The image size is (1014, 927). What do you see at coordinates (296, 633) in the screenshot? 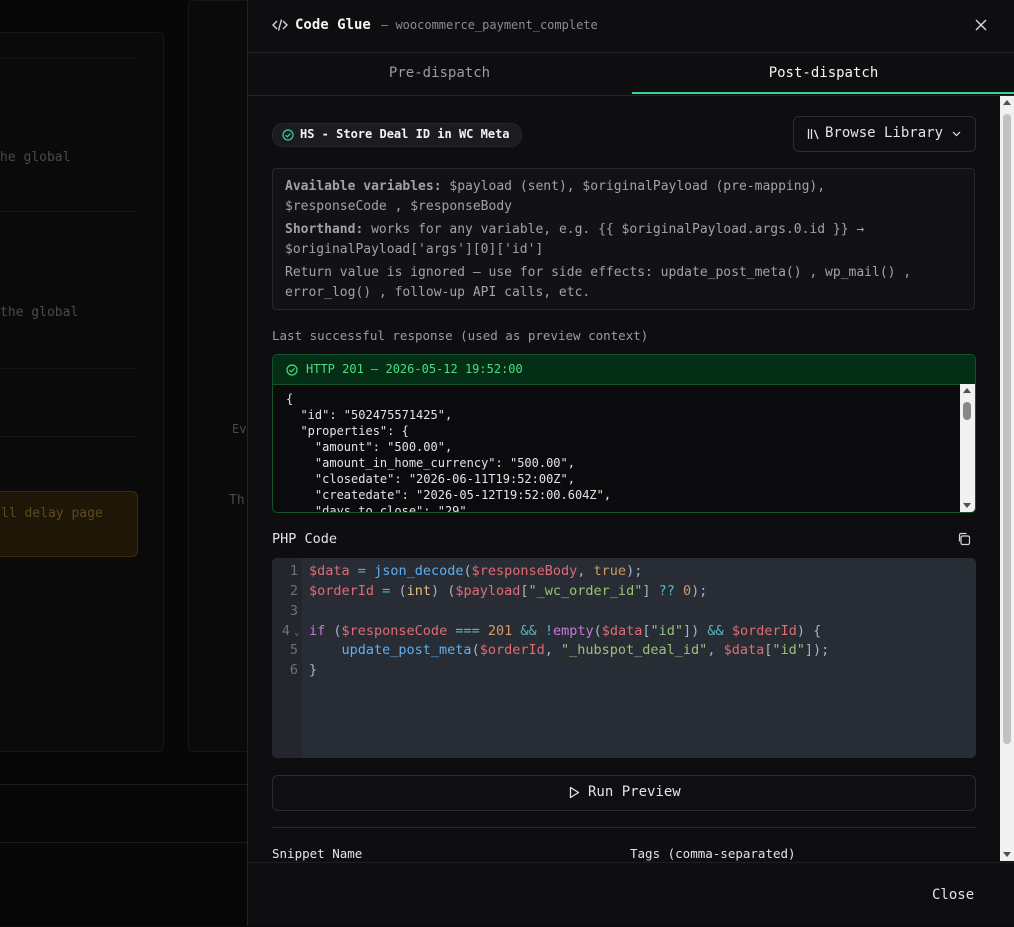
I see `fold-chevron-icon: ⌄` at bounding box center [296, 633].